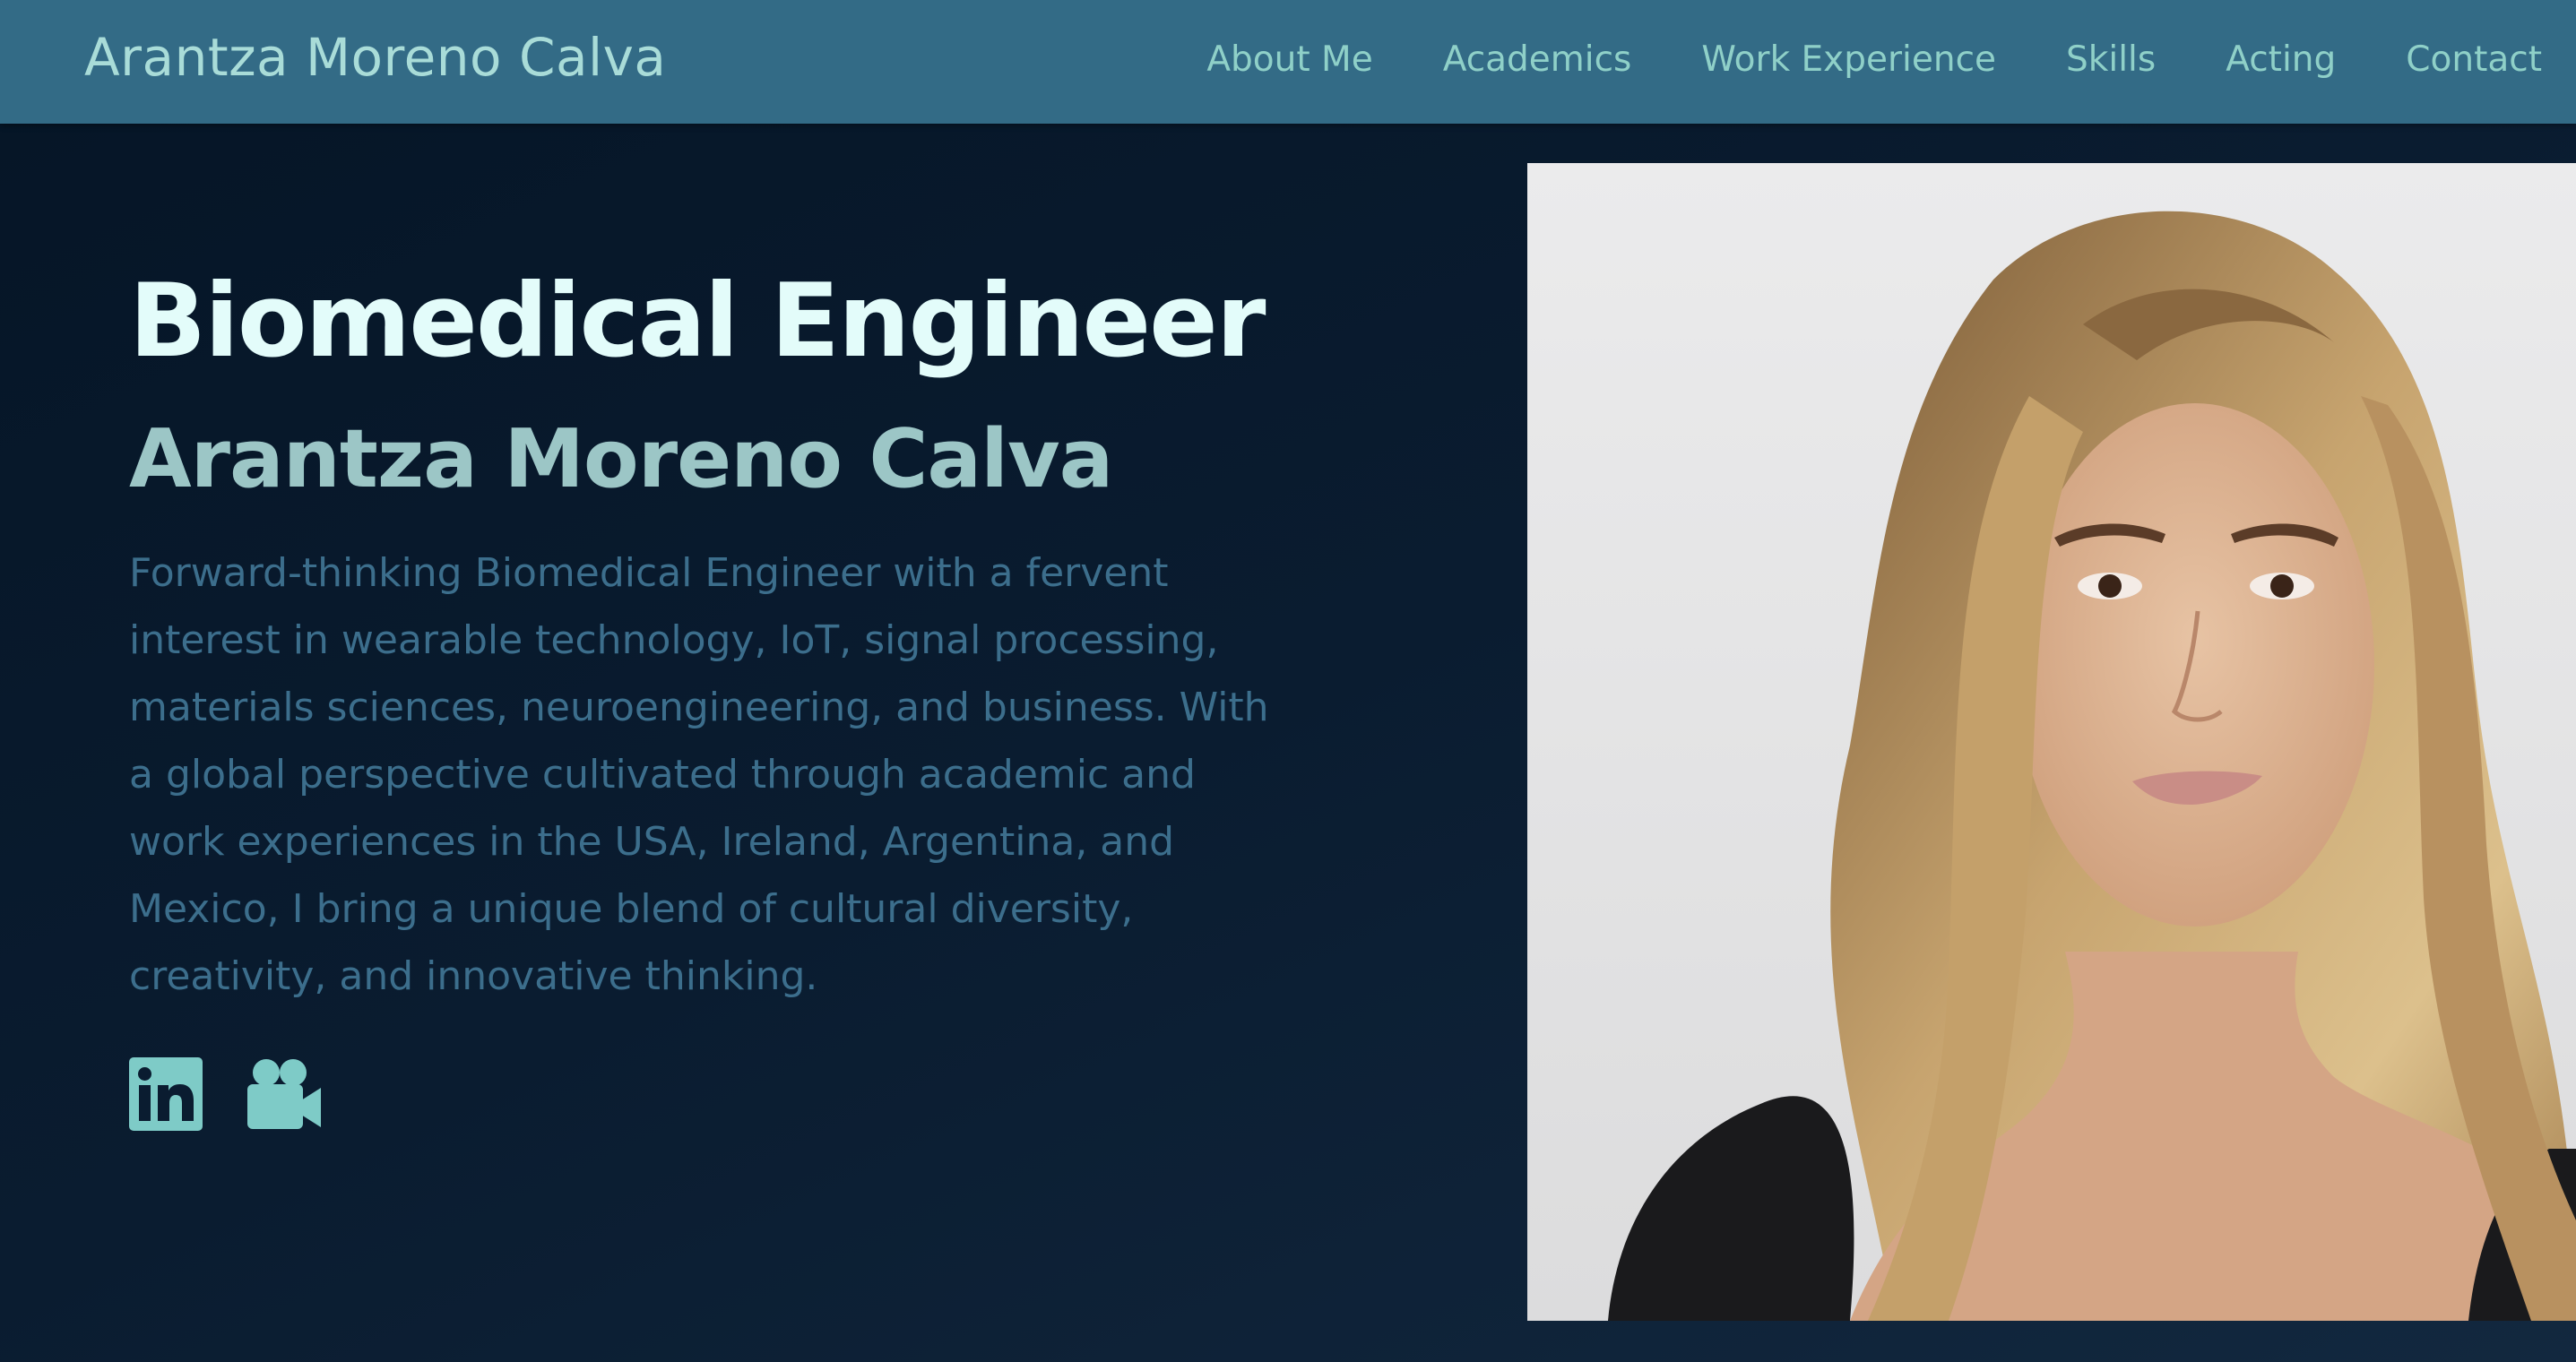 The width and height of the screenshot is (2576, 1362). What do you see at coordinates (621, 459) in the screenshot?
I see `hero-name: Arantza Moreno Calva` at bounding box center [621, 459].